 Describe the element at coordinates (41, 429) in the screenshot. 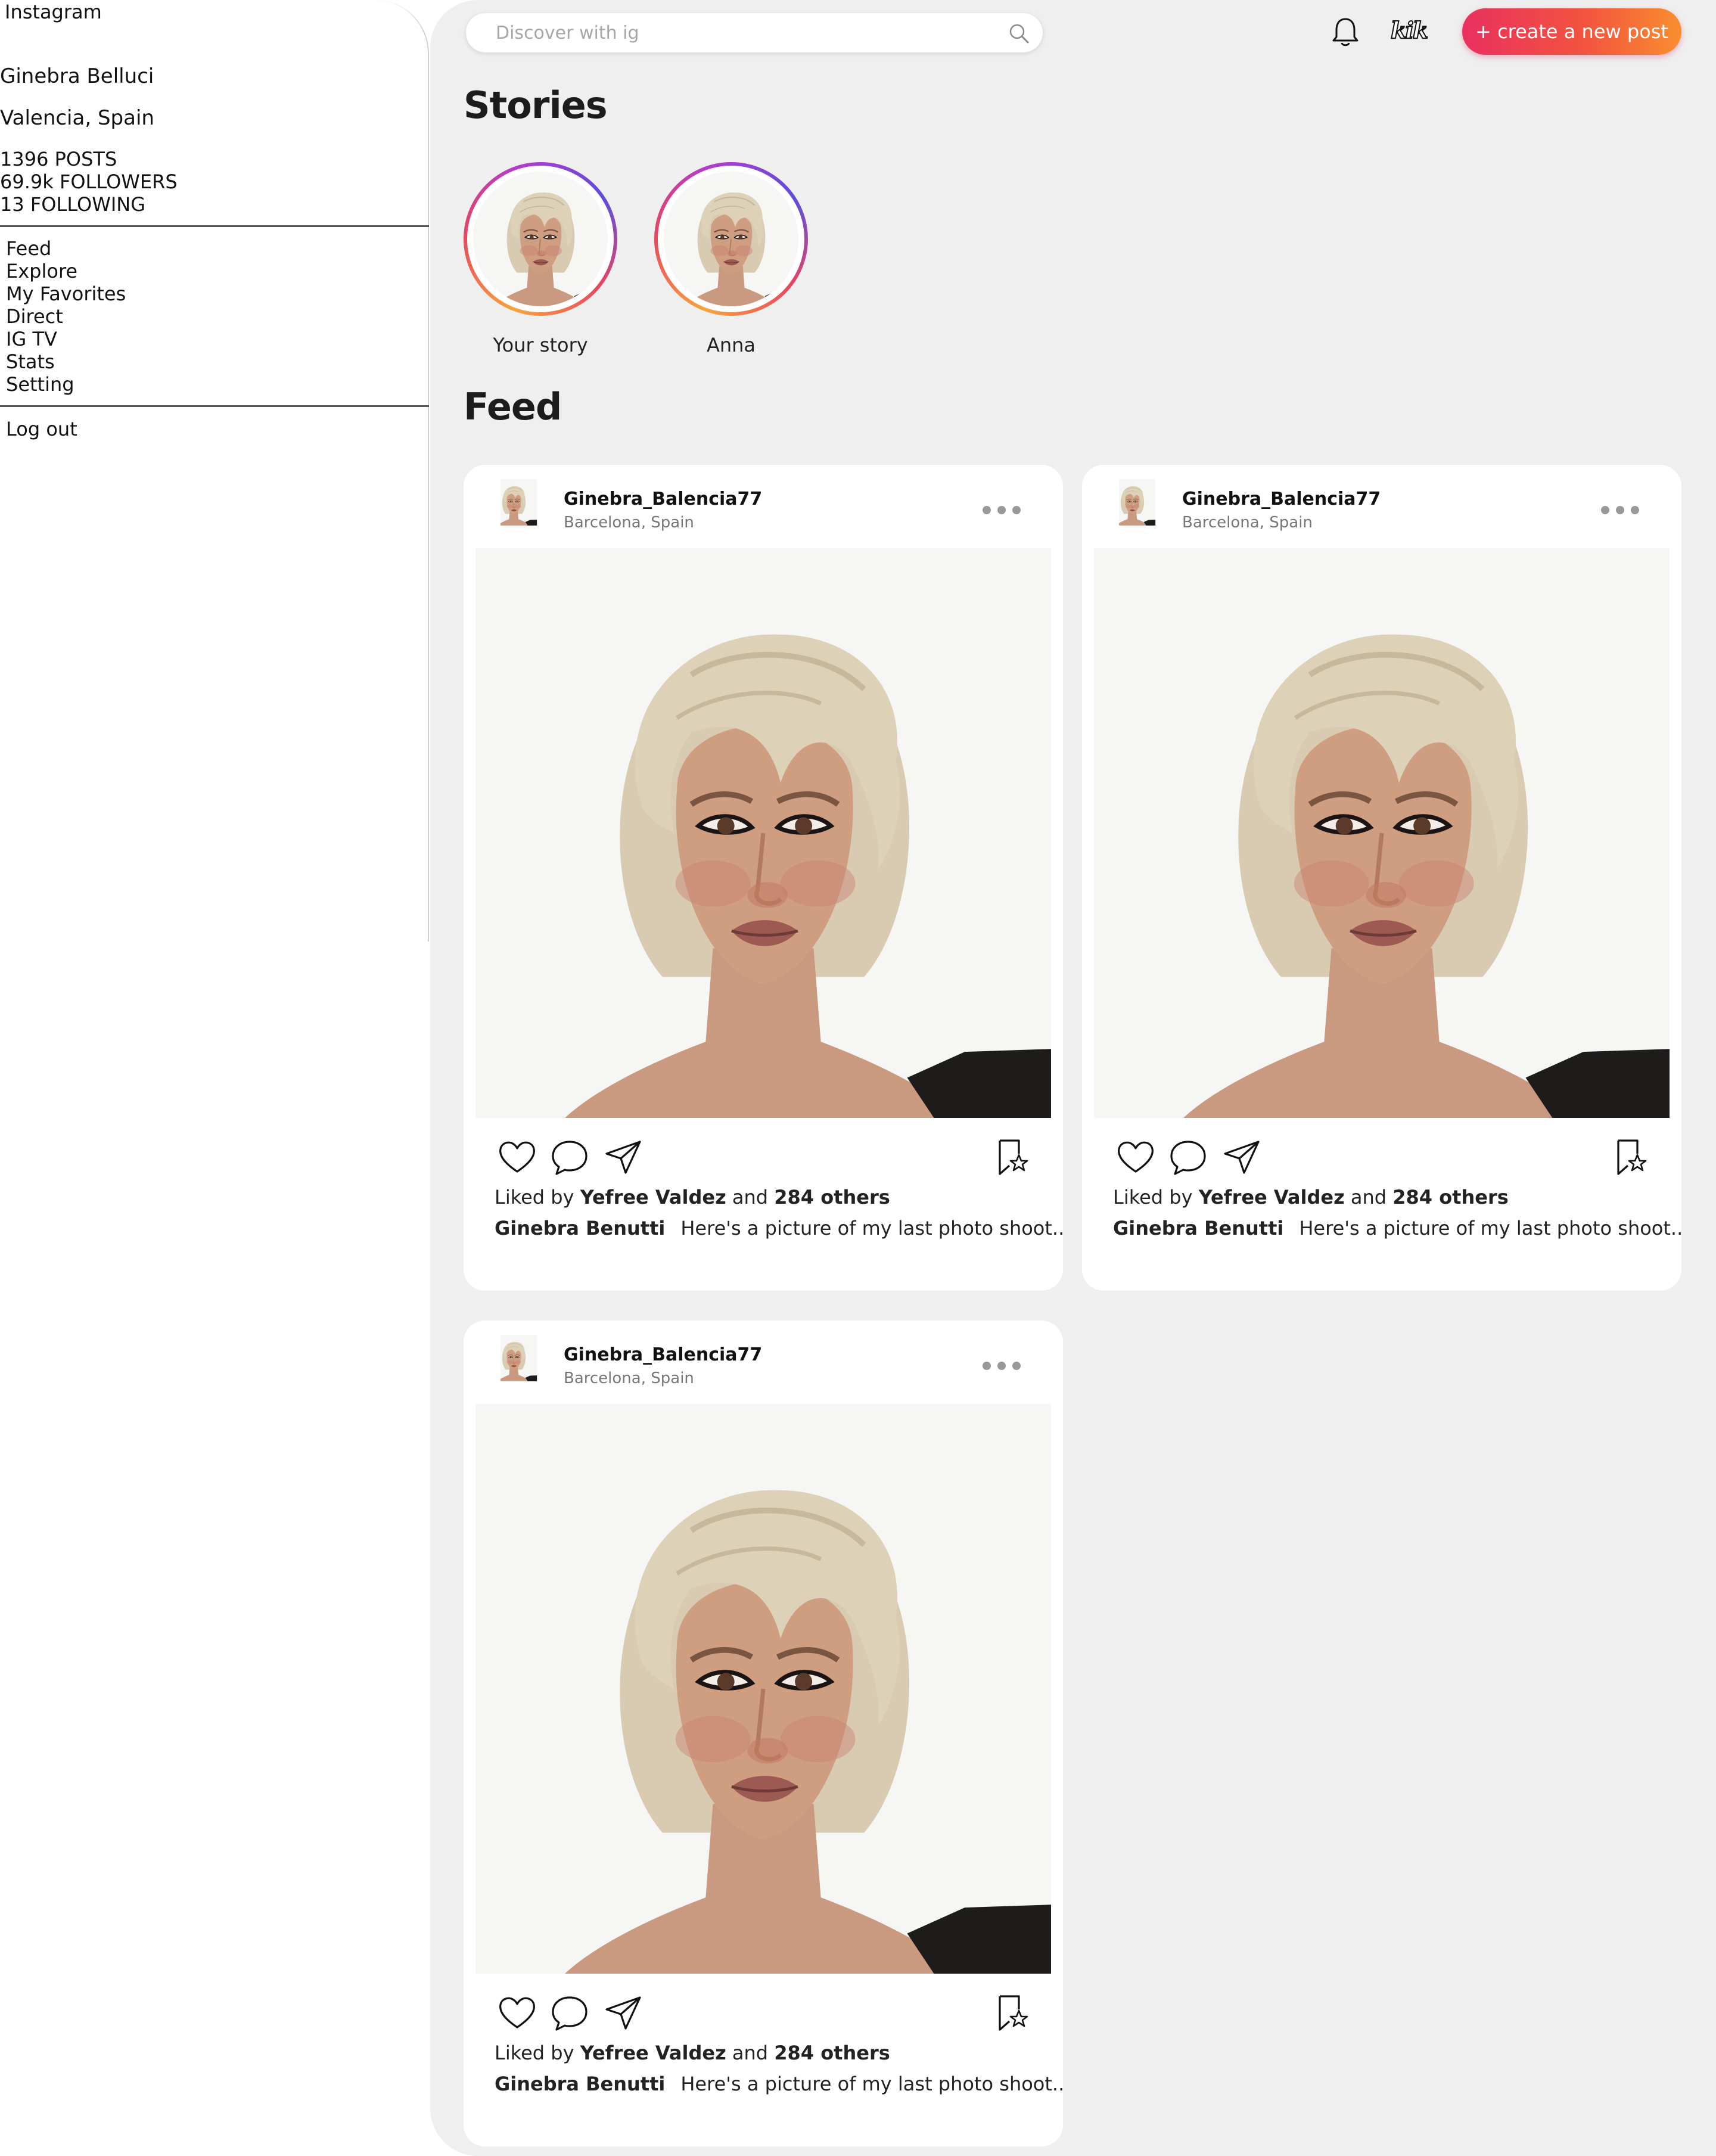

I see `logout-link: Log out` at that location.